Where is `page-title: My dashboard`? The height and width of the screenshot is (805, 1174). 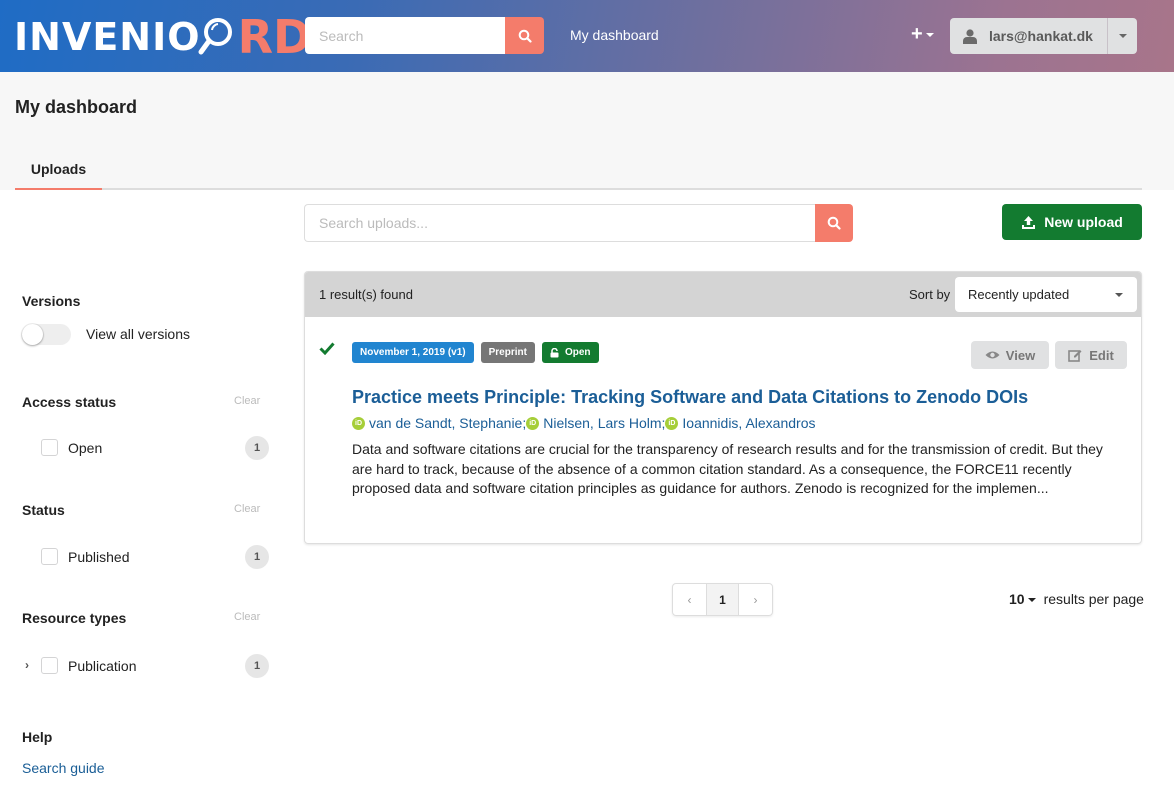
page-title: My dashboard is located at coordinates (76, 107).